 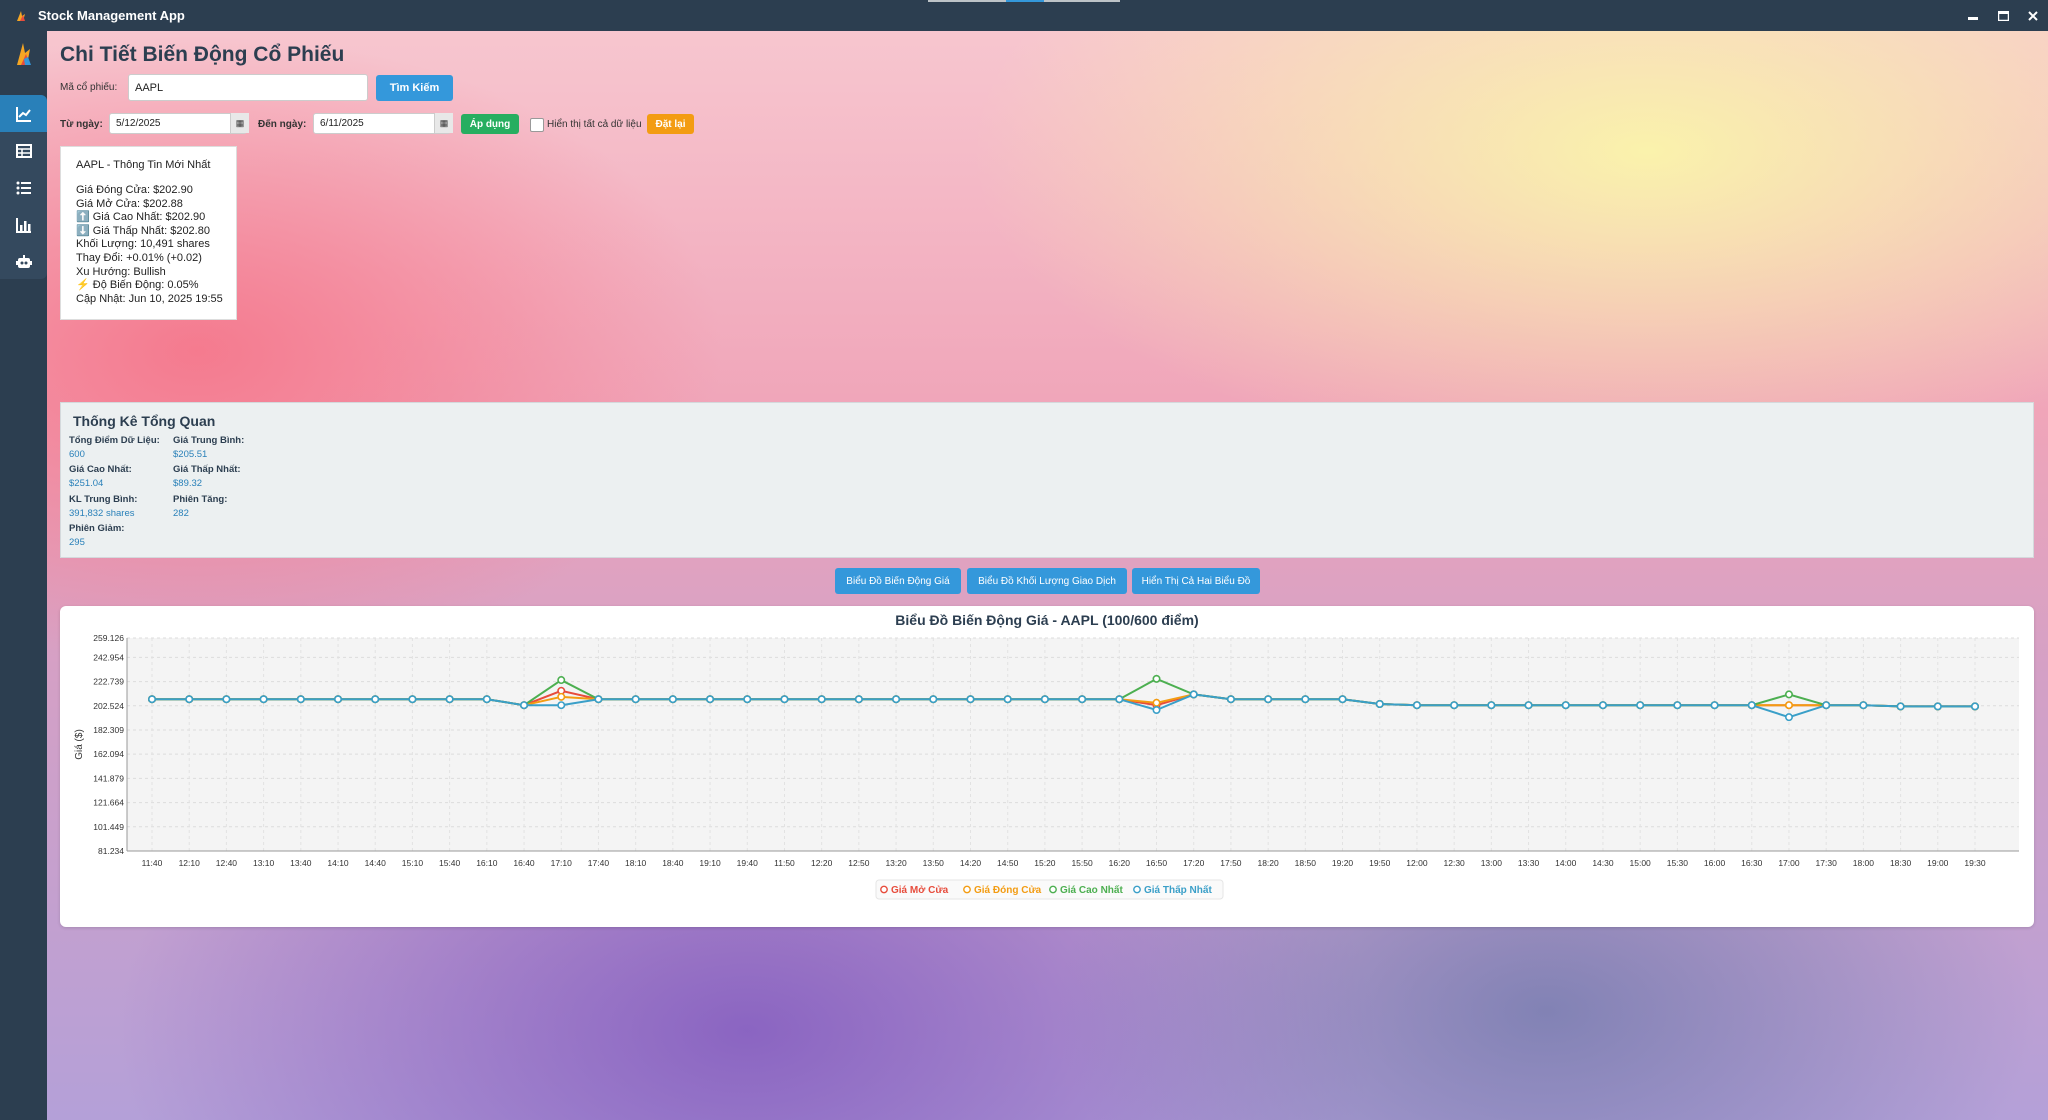 I want to click on change-line: Thay Đổi: +0.01% (+0.02), so click(x=139, y=257).